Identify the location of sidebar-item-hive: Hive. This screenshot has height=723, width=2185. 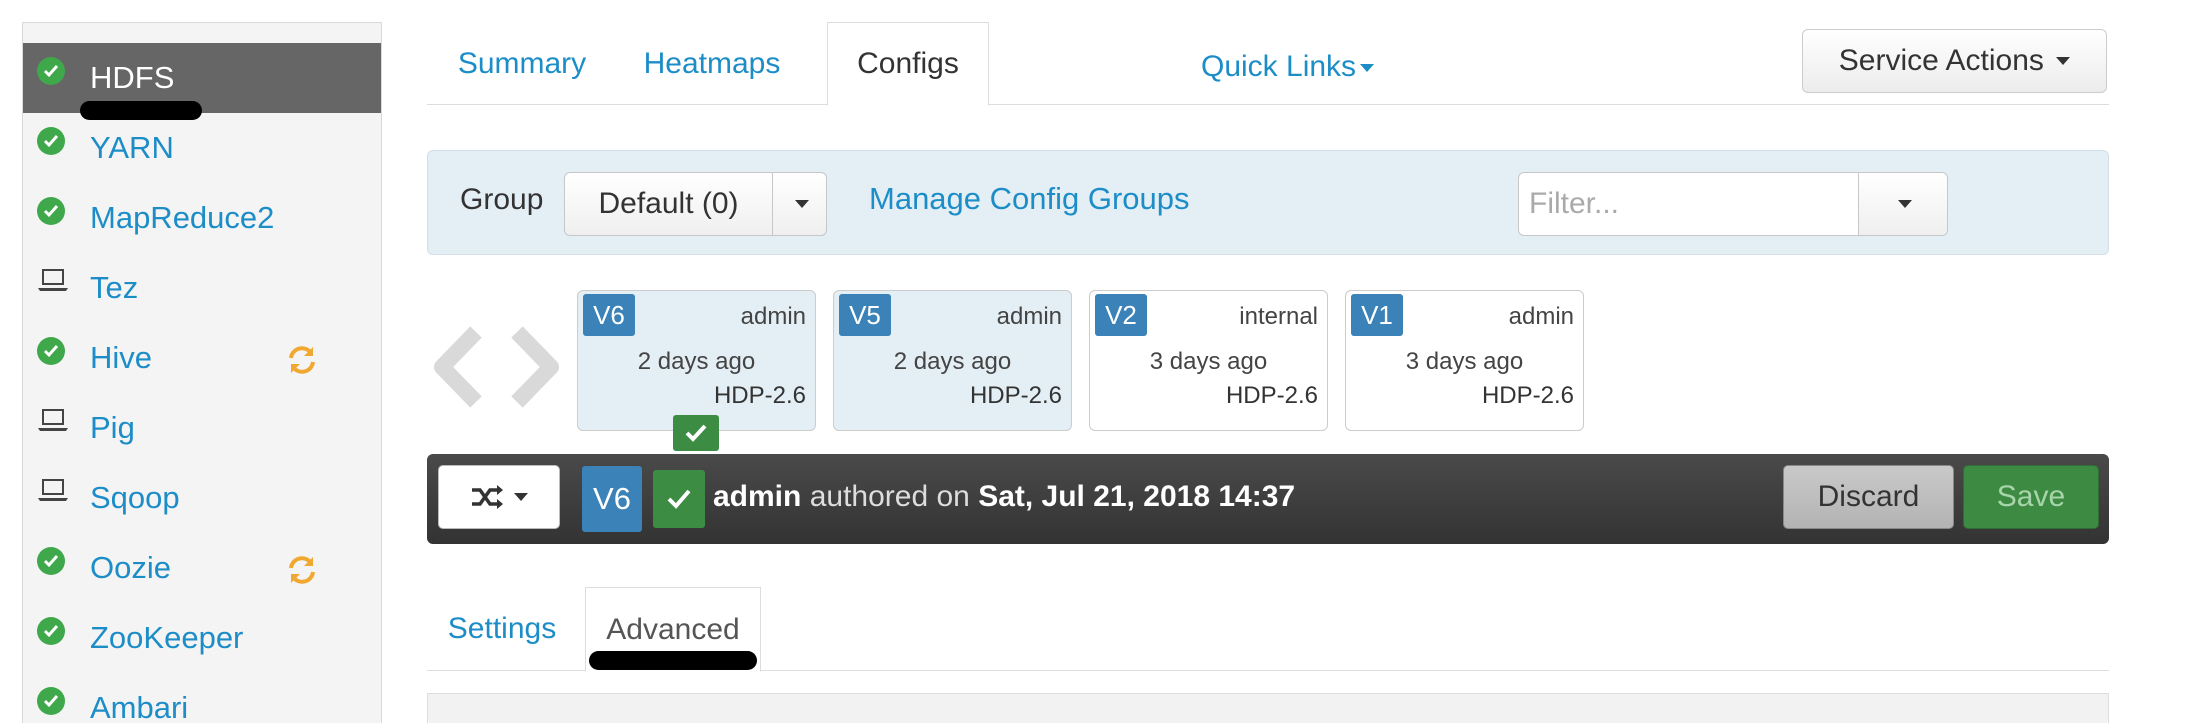
(202, 358).